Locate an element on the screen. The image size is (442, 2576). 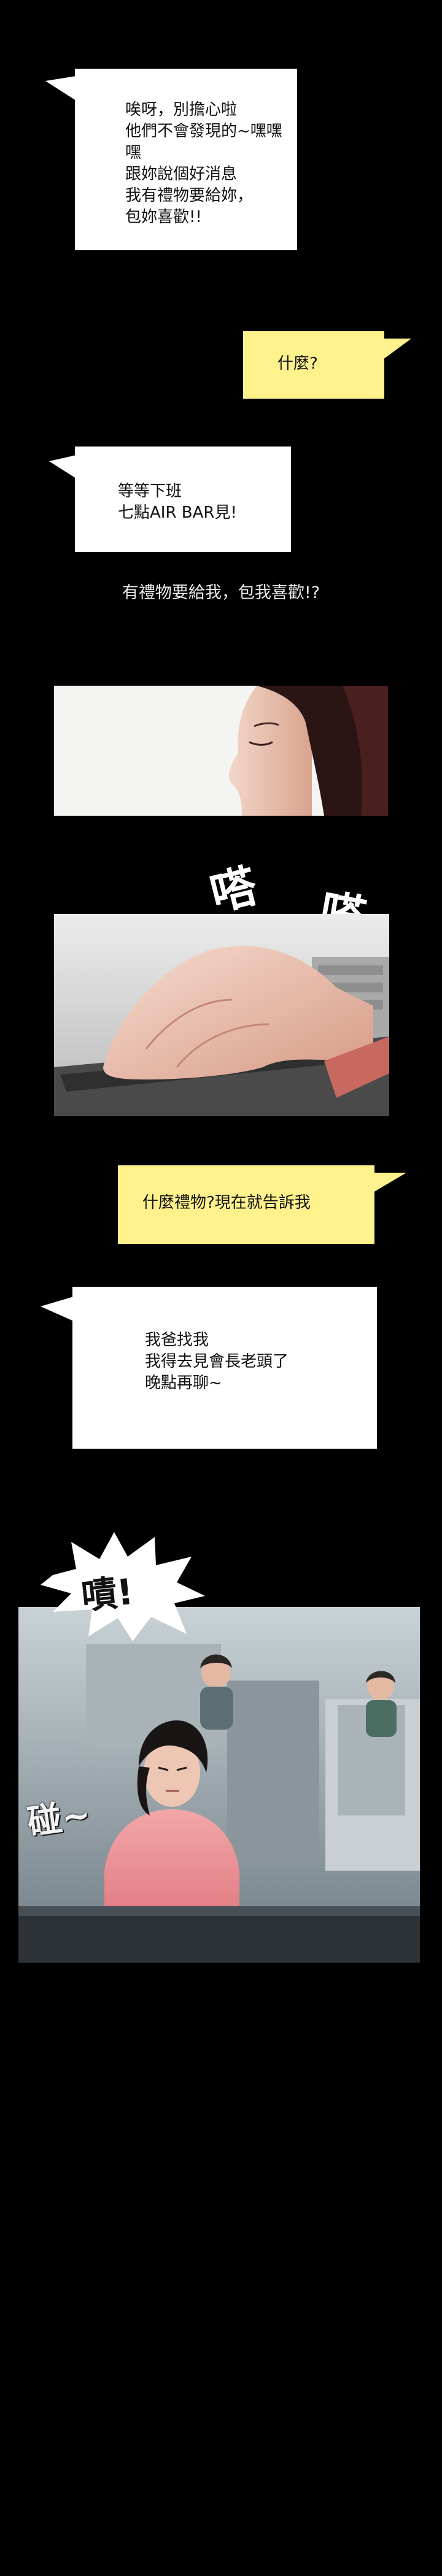
narration-text: 有禮物要給我，包我喜歡!? is located at coordinates (221, 592).